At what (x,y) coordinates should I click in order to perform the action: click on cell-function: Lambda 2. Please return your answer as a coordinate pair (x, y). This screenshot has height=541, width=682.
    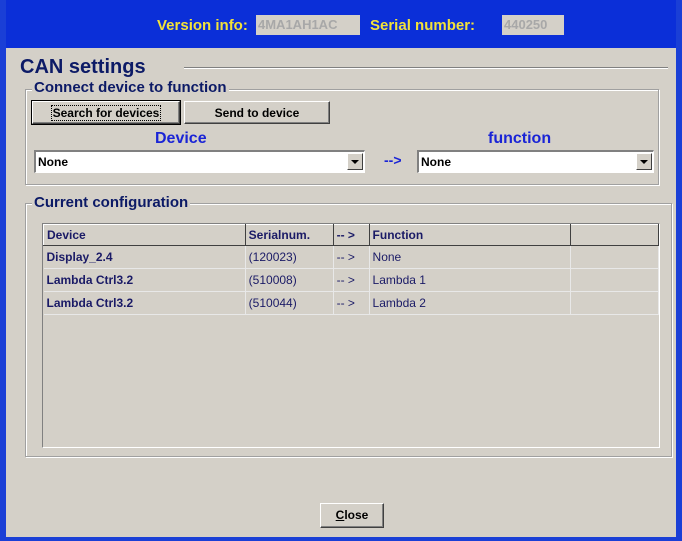
    Looking at the image, I should click on (470, 303).